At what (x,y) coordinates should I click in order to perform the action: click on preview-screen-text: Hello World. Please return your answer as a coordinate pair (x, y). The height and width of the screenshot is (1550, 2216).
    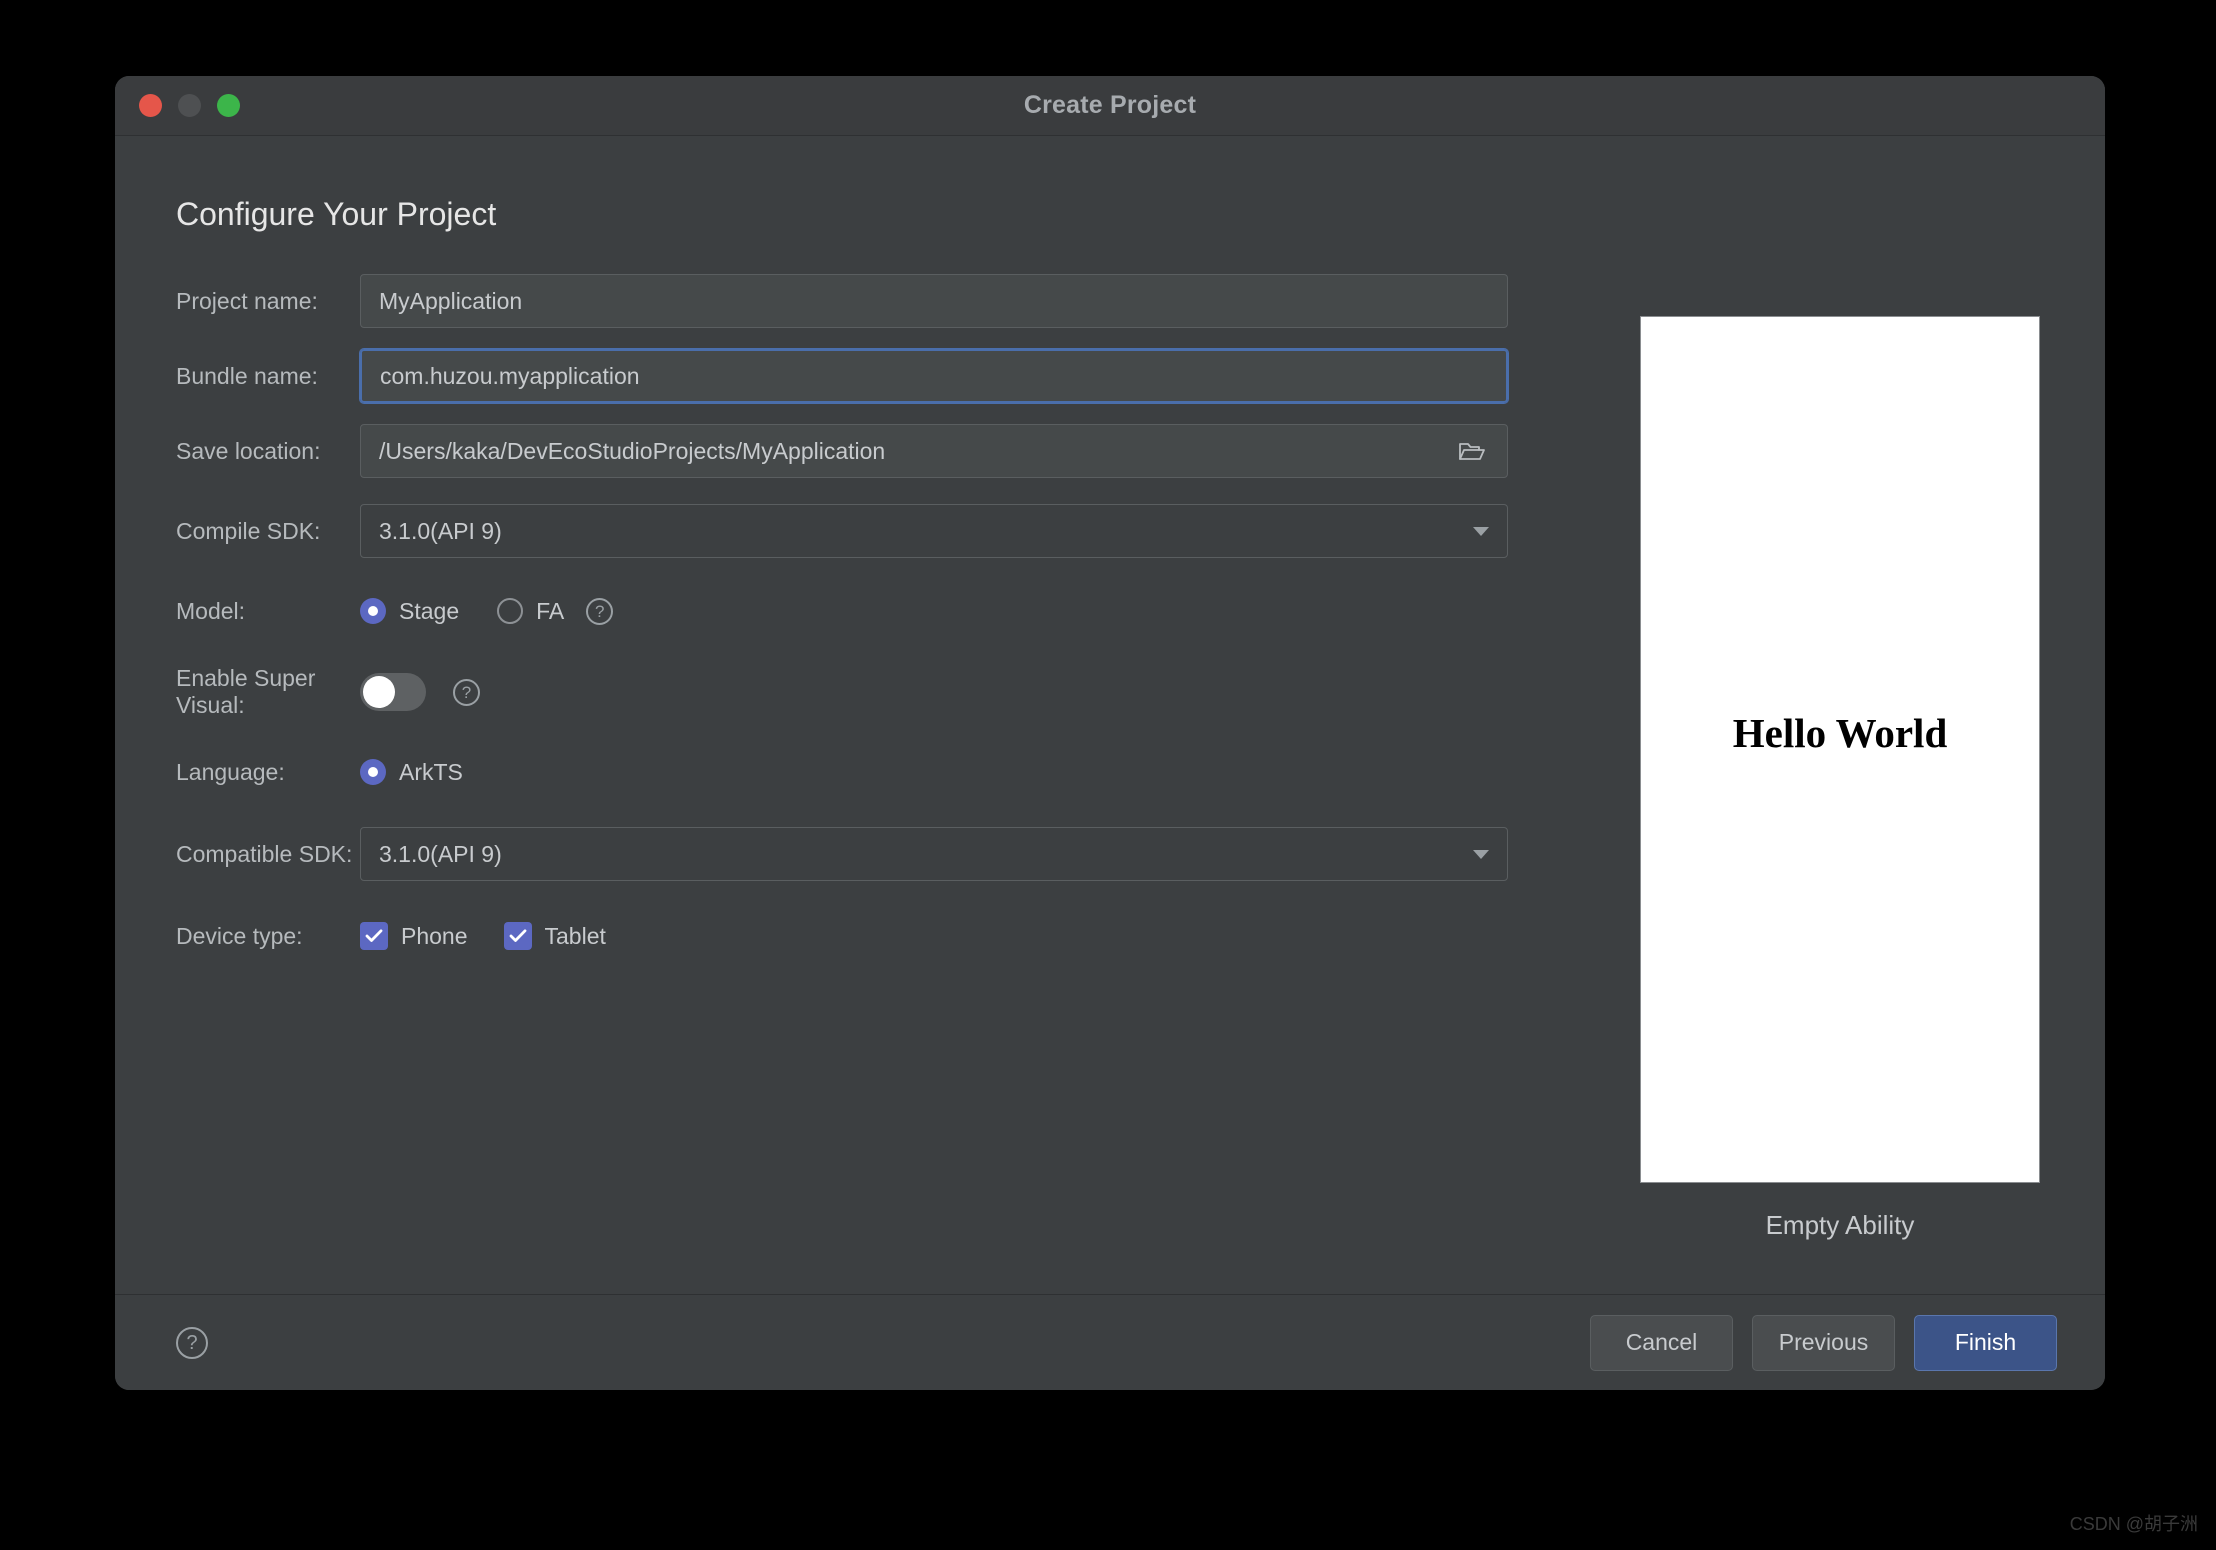
    Looking at the image, I should click on (1840, 733).